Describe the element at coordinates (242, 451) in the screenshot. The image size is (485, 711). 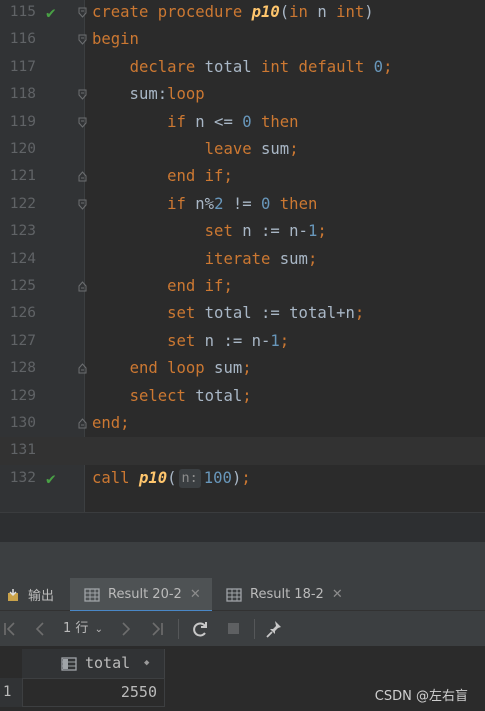
I see `code-line: 131` at that location.